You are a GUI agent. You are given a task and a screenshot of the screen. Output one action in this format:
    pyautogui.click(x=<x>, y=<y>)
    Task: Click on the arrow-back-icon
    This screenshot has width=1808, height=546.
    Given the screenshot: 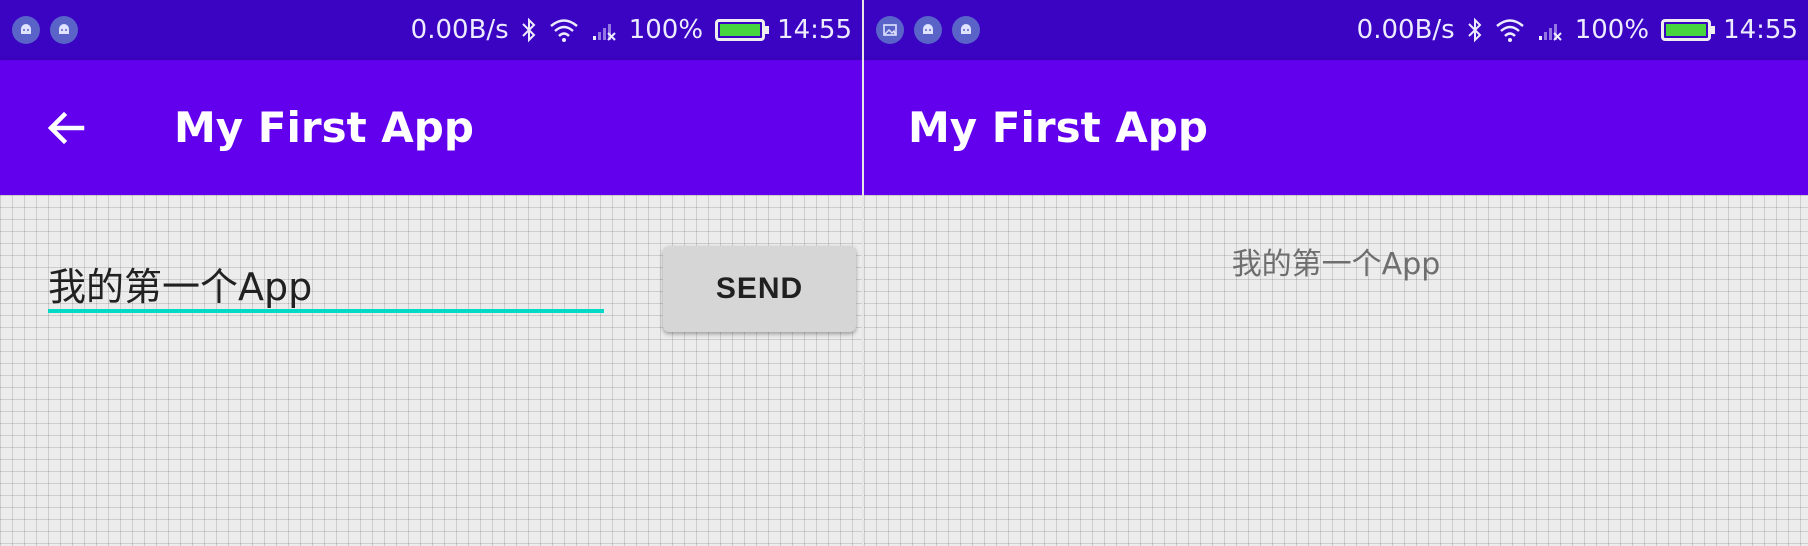 What is the action you would take?
    pyautogui.click(x=66, y=128)
    